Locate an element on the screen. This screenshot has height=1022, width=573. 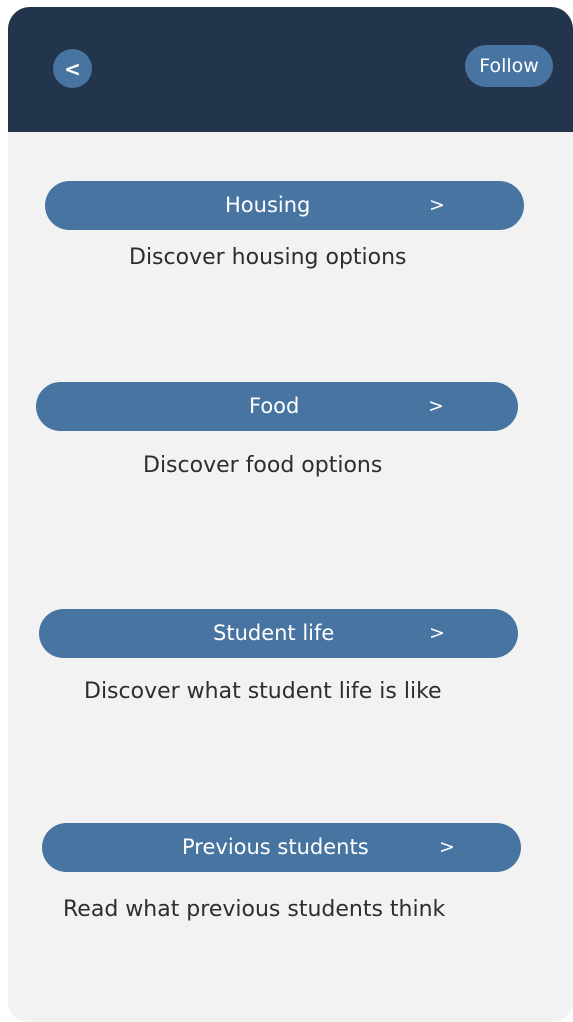
back-chevron-icon: < is located at coordinates (72, 68).